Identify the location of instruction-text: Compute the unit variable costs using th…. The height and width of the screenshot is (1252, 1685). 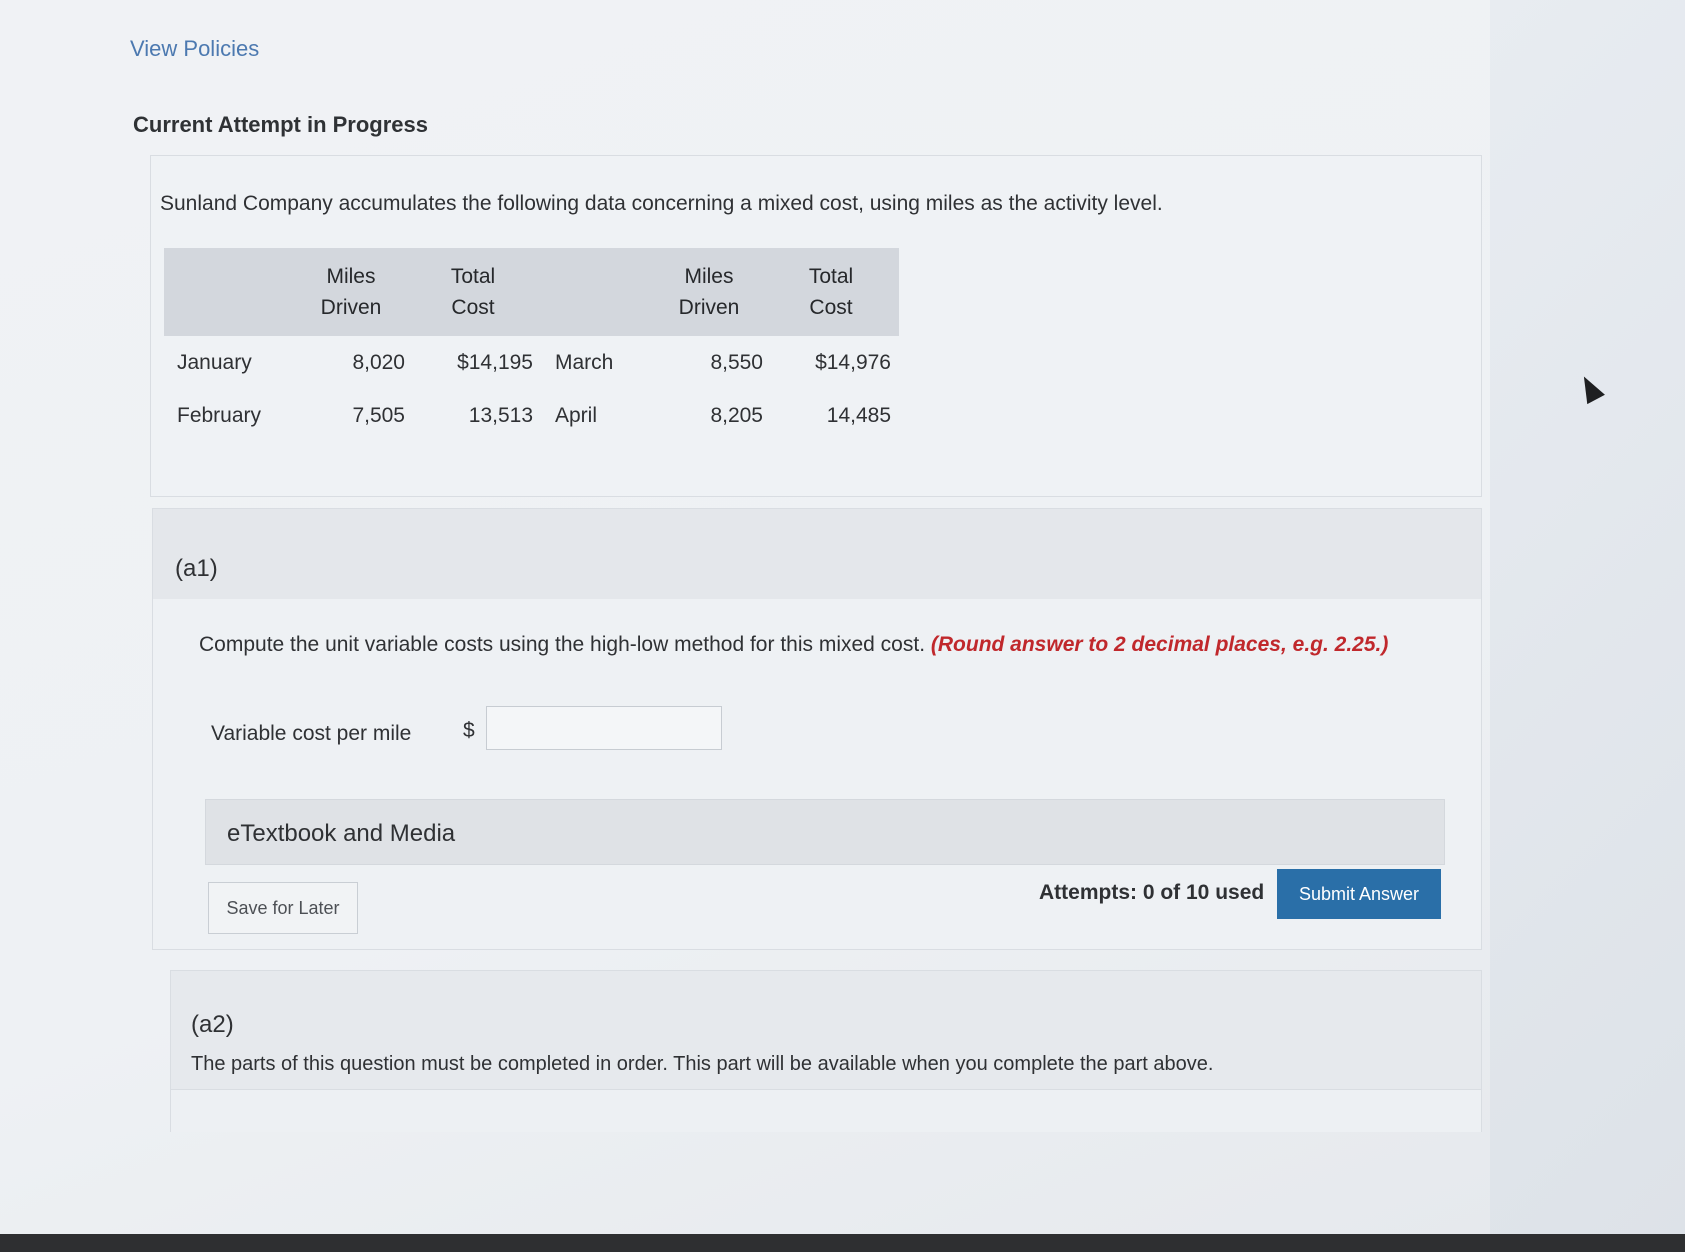
(562, 644).